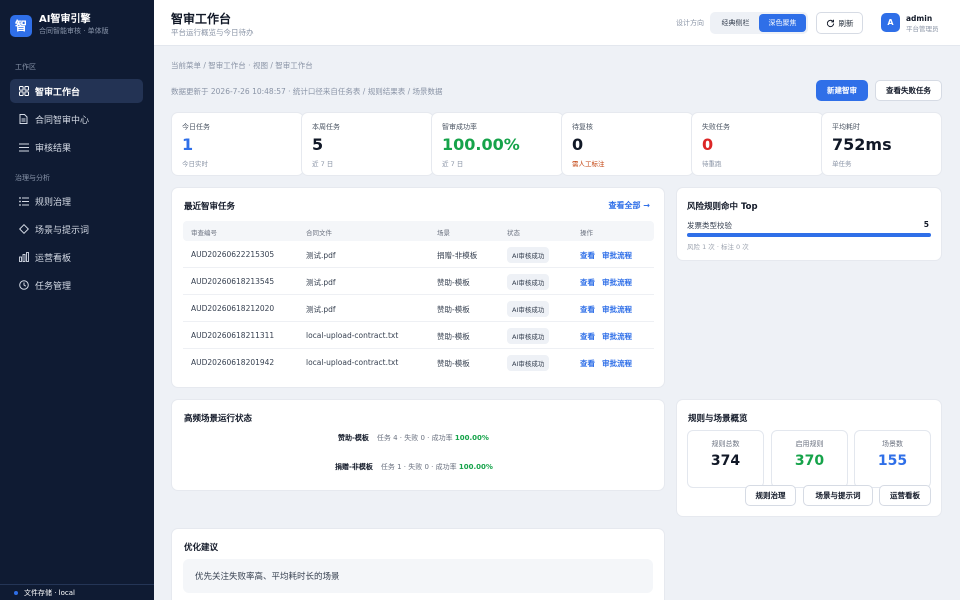 This screenshot has width=960, height=600. I want to click on scene: 捐赠-非模板, so click(457, 255).